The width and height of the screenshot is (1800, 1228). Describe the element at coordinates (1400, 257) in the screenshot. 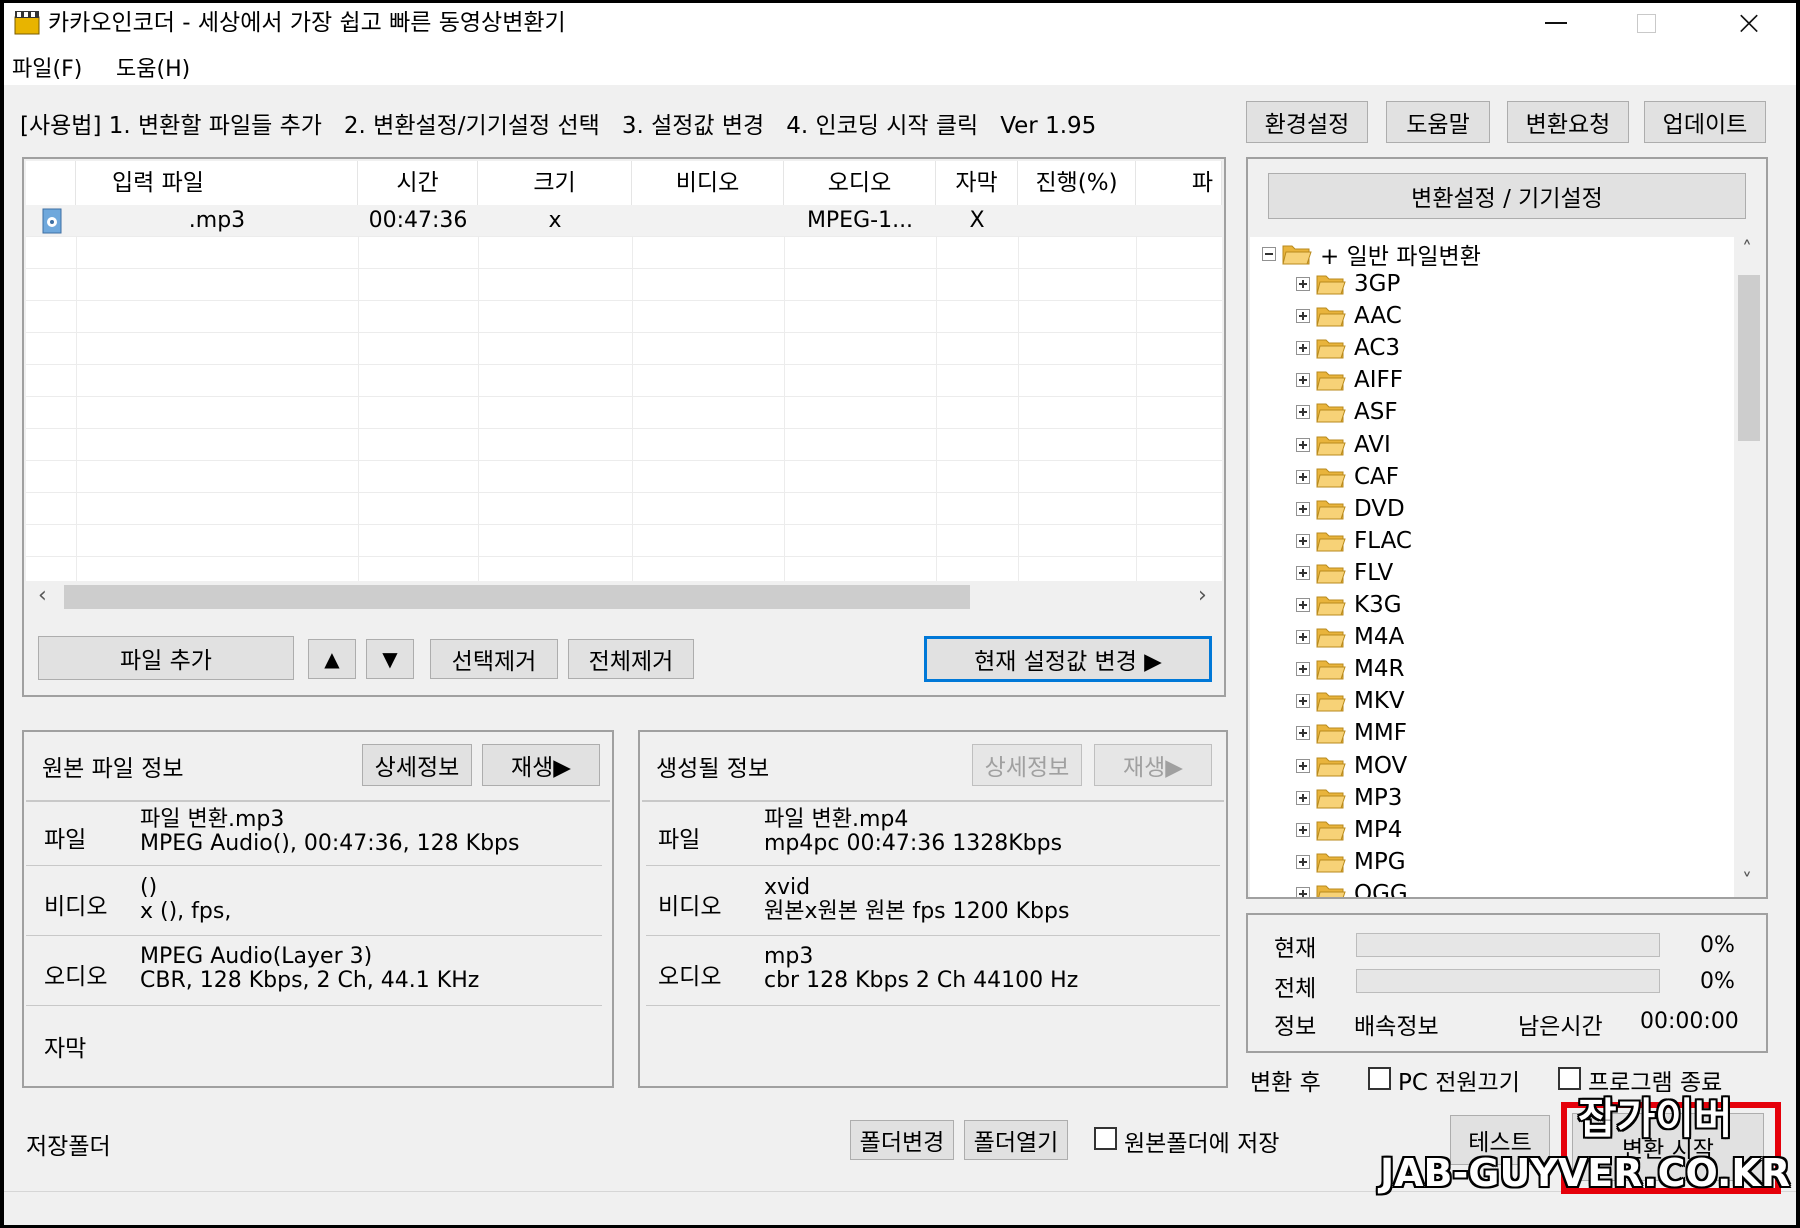

I see `tree-root-label: + 일반 파일변환` at that location.